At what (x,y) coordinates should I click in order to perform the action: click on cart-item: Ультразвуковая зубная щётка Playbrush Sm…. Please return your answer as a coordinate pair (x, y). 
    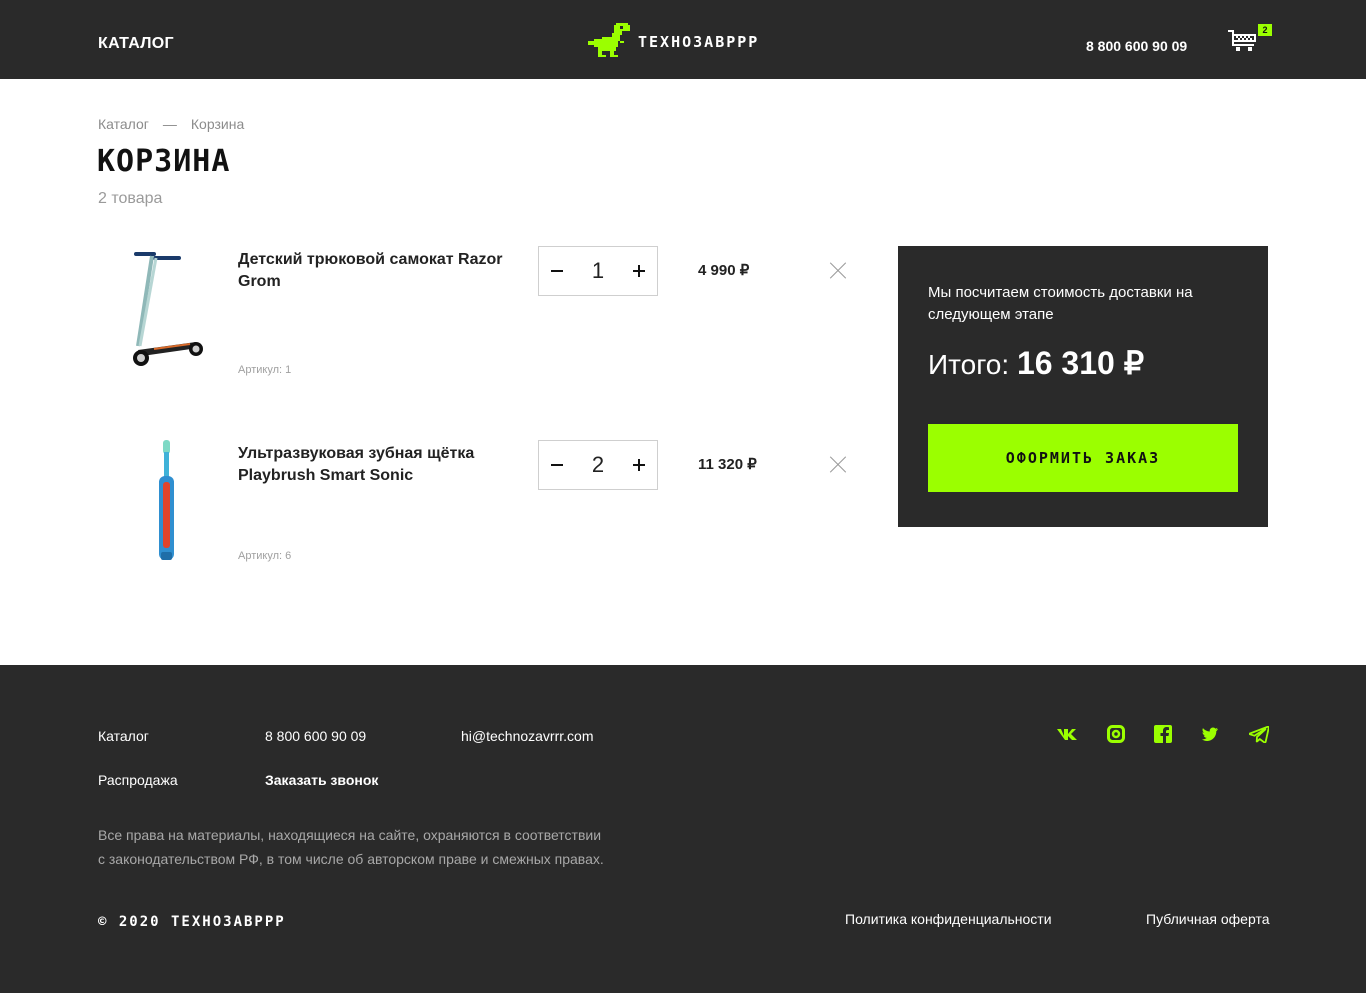
    Looking at the image, I should click on (483, 510).